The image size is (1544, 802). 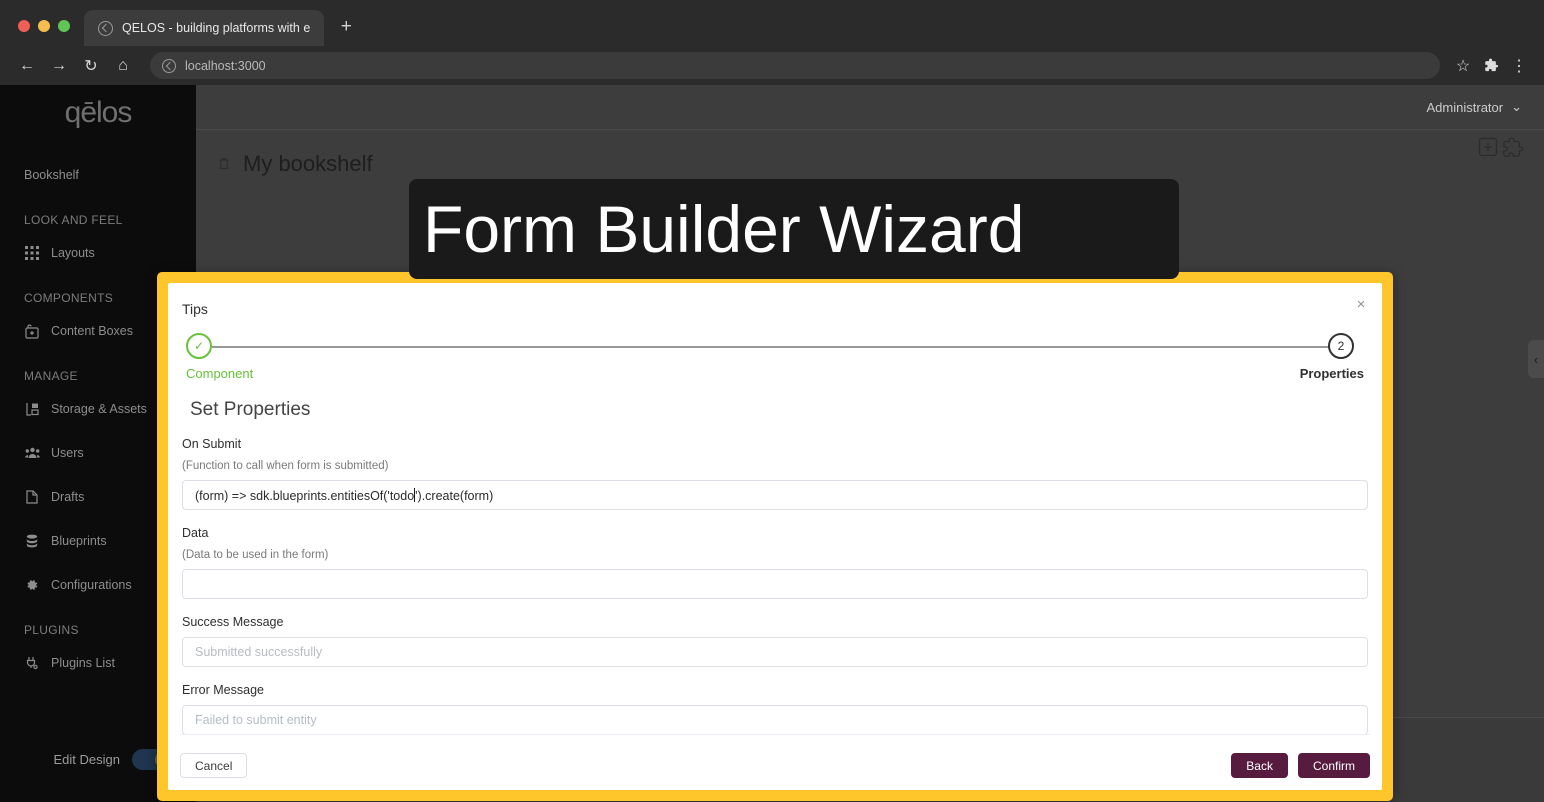 What do you see at coordinates (195, 309) in the screenshot?
I see `modal-title: Tips` at bounding box center [195, 309].